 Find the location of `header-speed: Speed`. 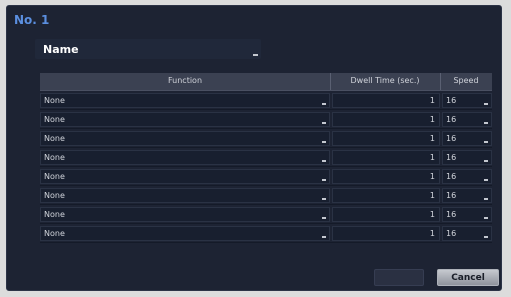

header-speed: Speed is located at coordinates (466, 80).